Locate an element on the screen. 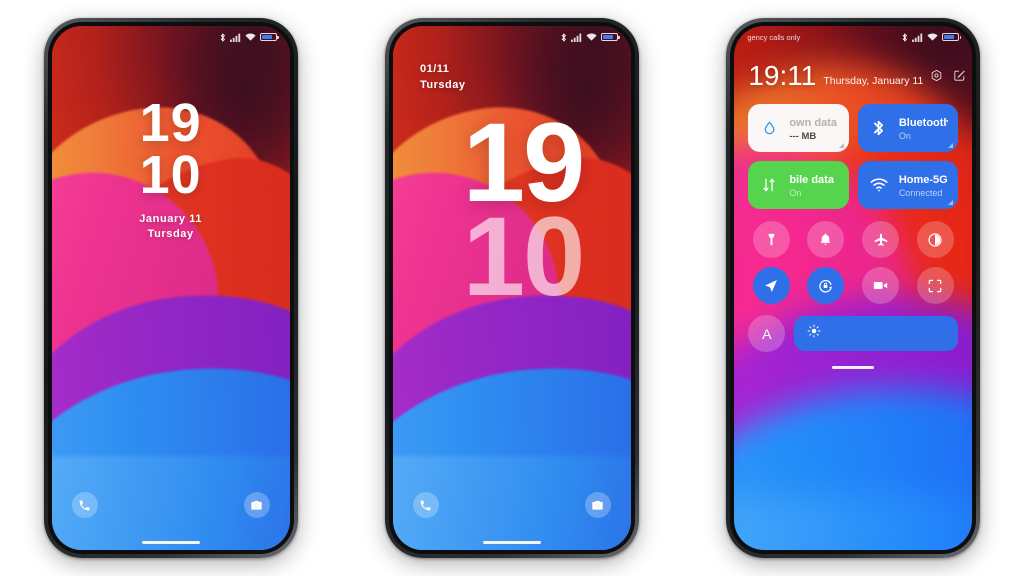 Image resolution: width=1024 pixels, height=576 pixels. tile-title: own data plan is located at coordinates (814, 122).